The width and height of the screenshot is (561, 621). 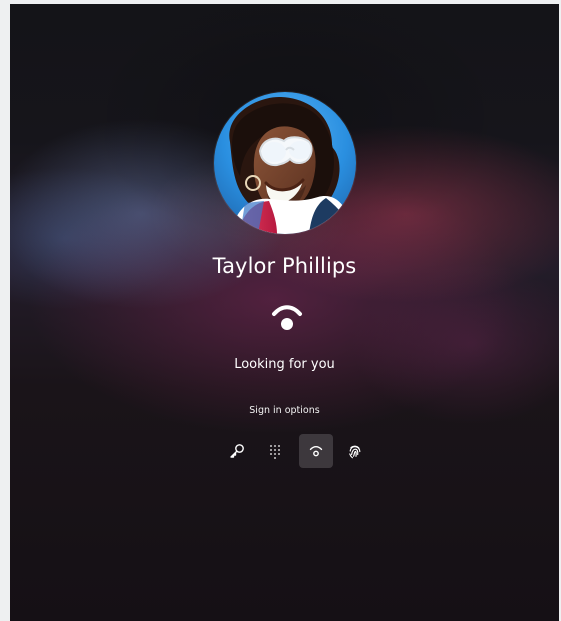 I want to click on user-avatar, so click(x=285, y=163).